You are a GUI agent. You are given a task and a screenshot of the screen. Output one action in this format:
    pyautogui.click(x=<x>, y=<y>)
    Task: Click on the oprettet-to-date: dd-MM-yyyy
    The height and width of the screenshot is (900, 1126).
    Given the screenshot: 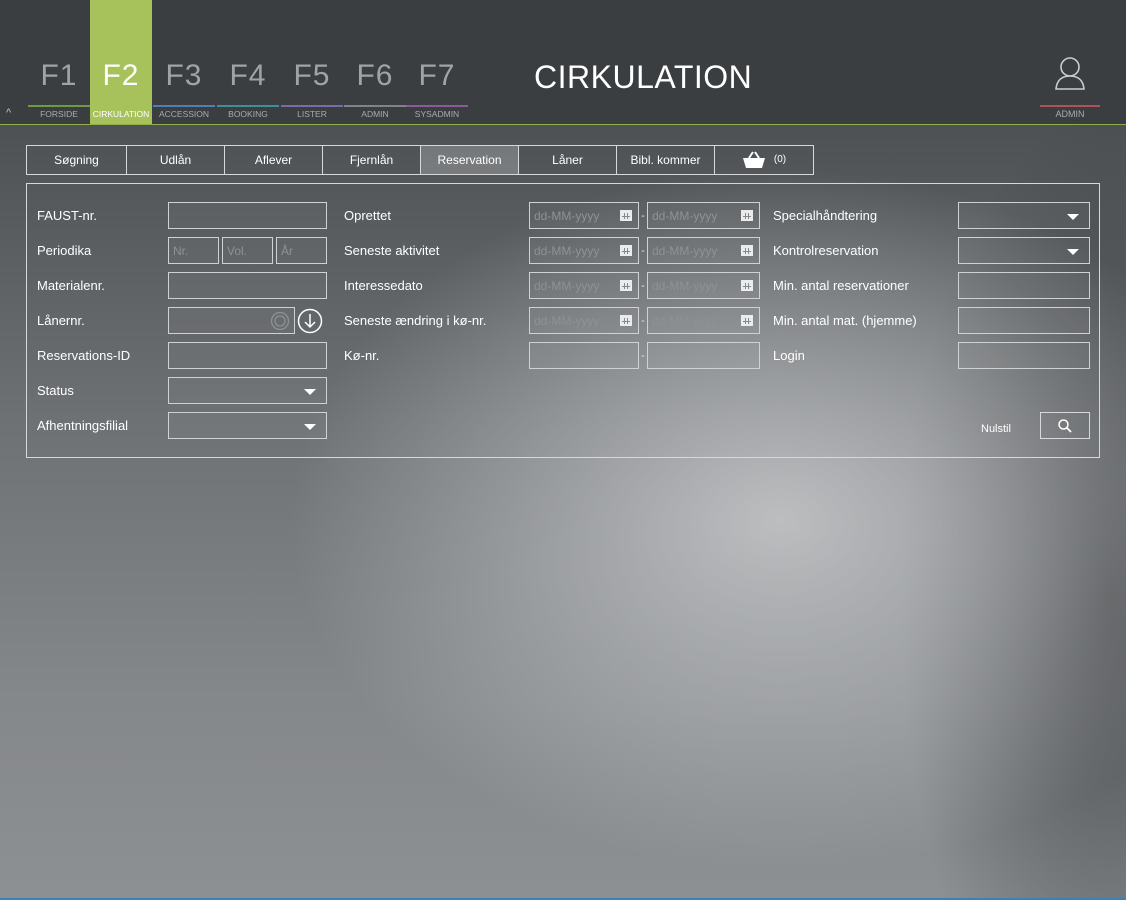 What is the action you would take?
    pyautogui.click(x=703, y=215)
    